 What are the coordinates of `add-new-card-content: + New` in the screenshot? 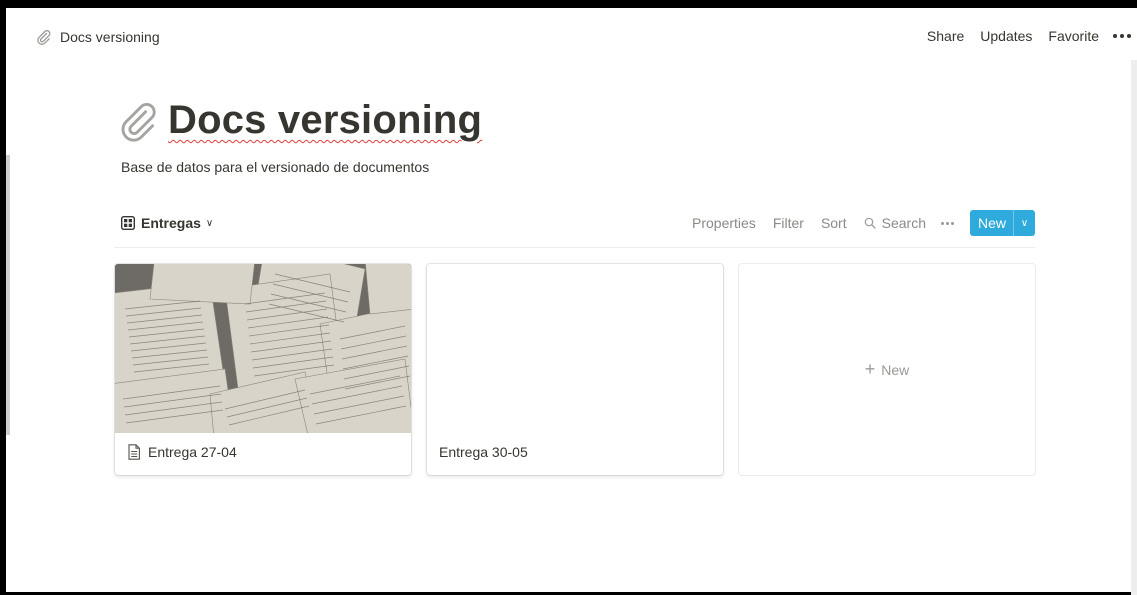 It's located at (887, 369).